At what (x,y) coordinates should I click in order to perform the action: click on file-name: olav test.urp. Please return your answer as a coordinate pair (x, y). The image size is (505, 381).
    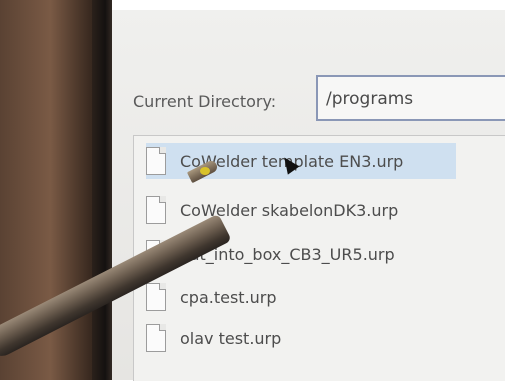
    Looking at the image, I should click on (231, 338).